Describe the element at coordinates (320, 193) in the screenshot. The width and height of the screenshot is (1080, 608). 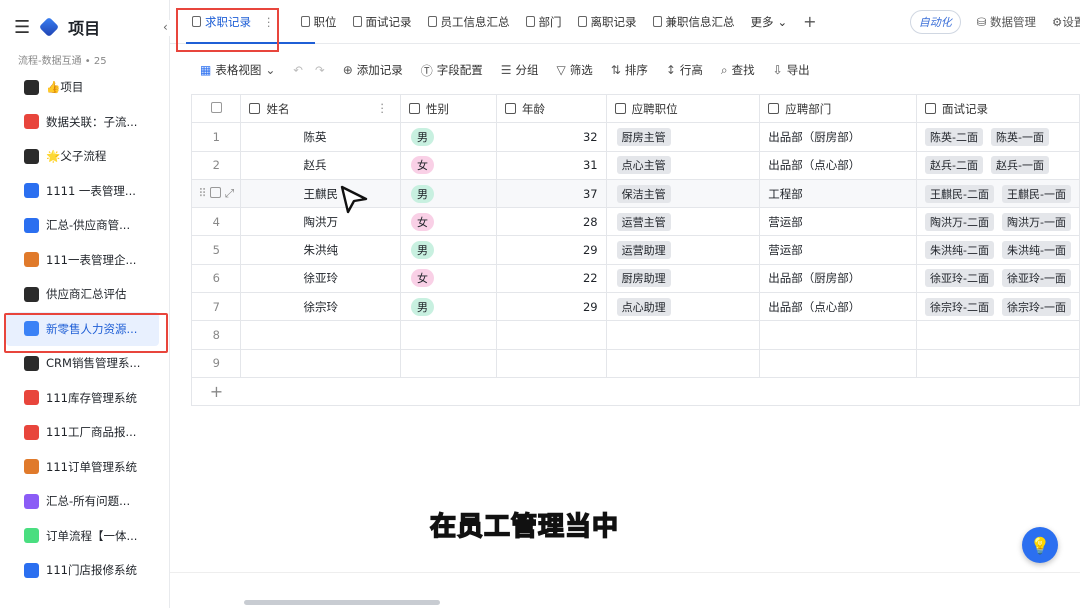
I see `cell-name: 王麒民` at that location.